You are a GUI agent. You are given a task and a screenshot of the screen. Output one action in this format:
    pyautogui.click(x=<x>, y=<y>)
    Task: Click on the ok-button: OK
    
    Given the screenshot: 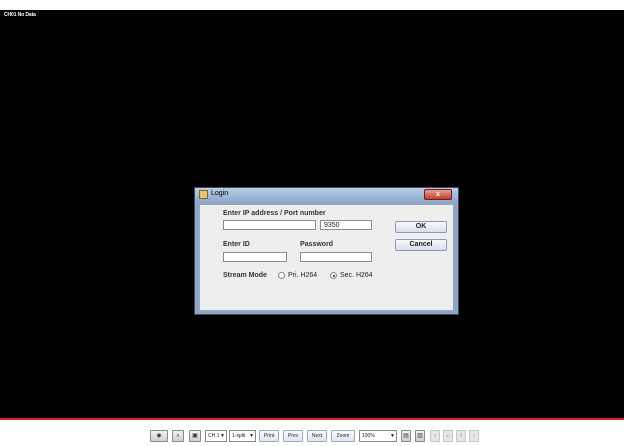 What is the action you would take?
    pyautogui.click(x=421, y=227)
    